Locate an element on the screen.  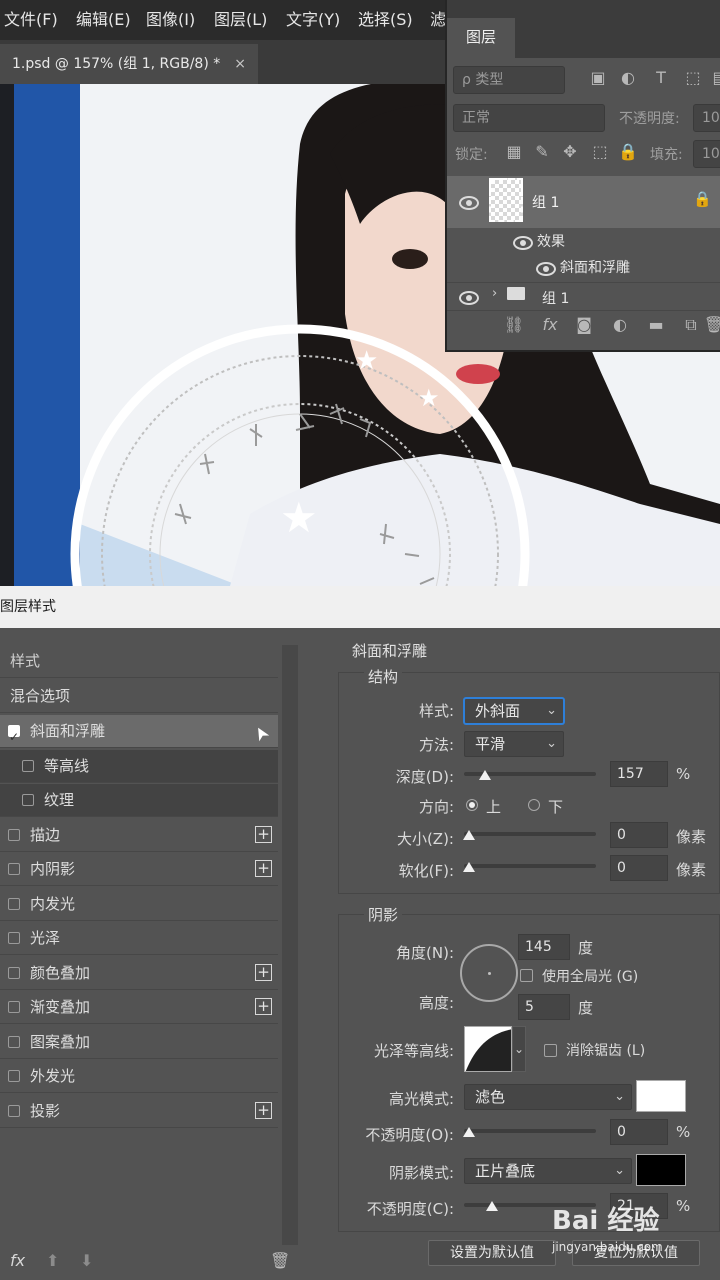
expand-chevron-icon: › is located at coordinates (494, 293).